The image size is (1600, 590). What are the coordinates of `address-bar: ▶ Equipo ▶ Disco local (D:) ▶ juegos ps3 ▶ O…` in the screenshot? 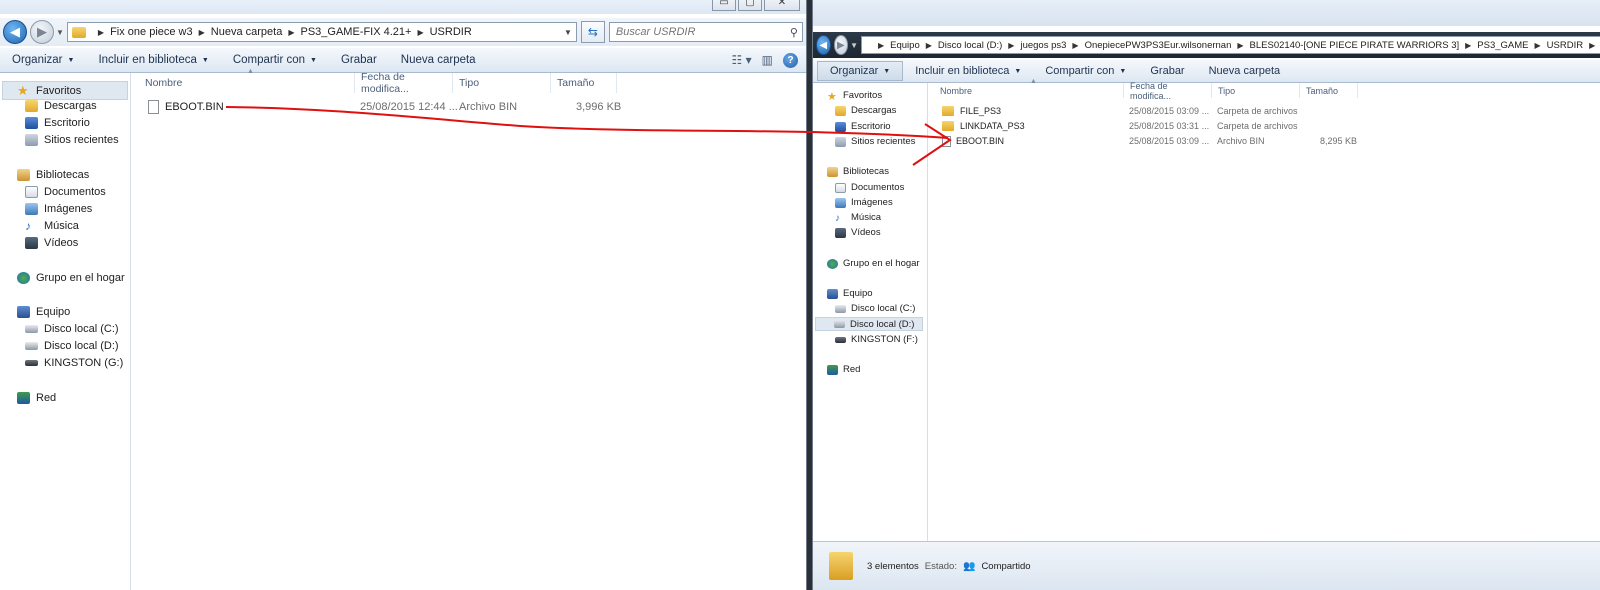 It's located at (1230, 45).